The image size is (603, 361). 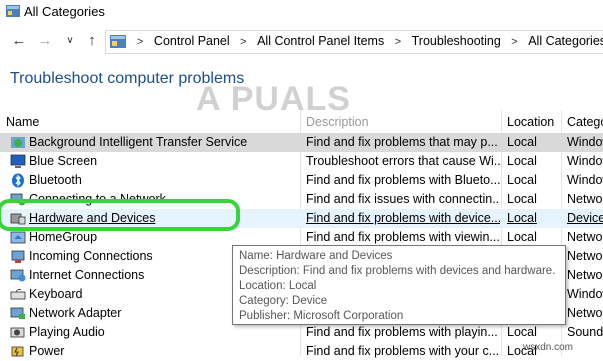 I want to click on row-name: Blue Screen, so click(x=164, y=161).